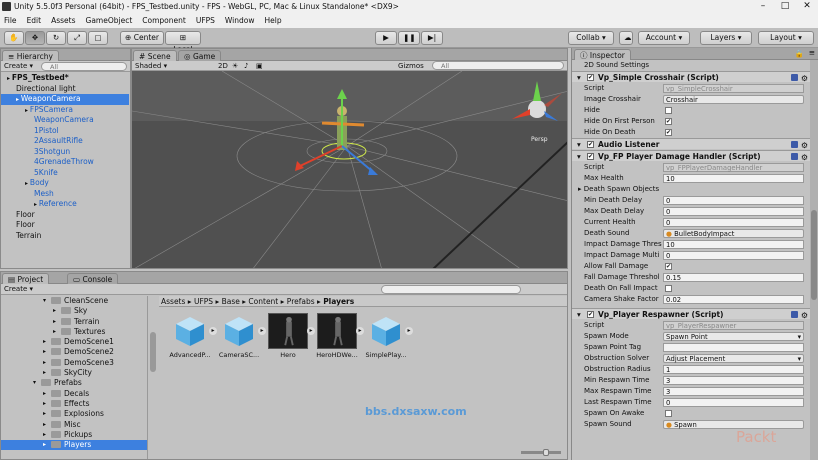 The width and height of the screenshot is (818, 460). I want to click on tab-scene: # Scene, so click(155, 55).